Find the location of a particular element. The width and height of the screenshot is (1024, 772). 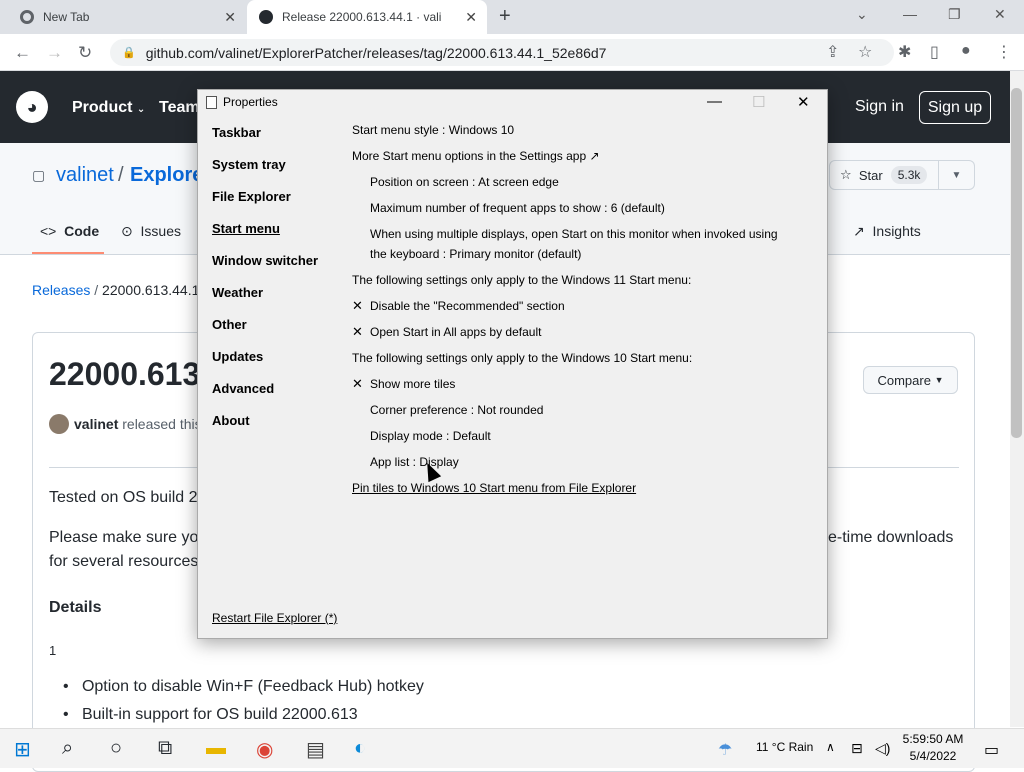

weather-icon: ☂ is located at coordinates (725, 750).